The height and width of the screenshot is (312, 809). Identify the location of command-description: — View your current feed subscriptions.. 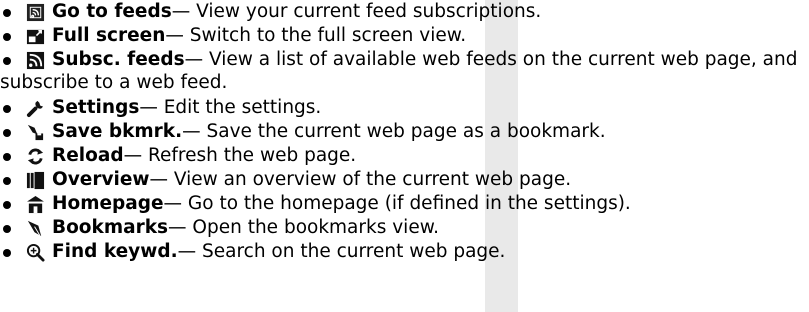
(356, 11).